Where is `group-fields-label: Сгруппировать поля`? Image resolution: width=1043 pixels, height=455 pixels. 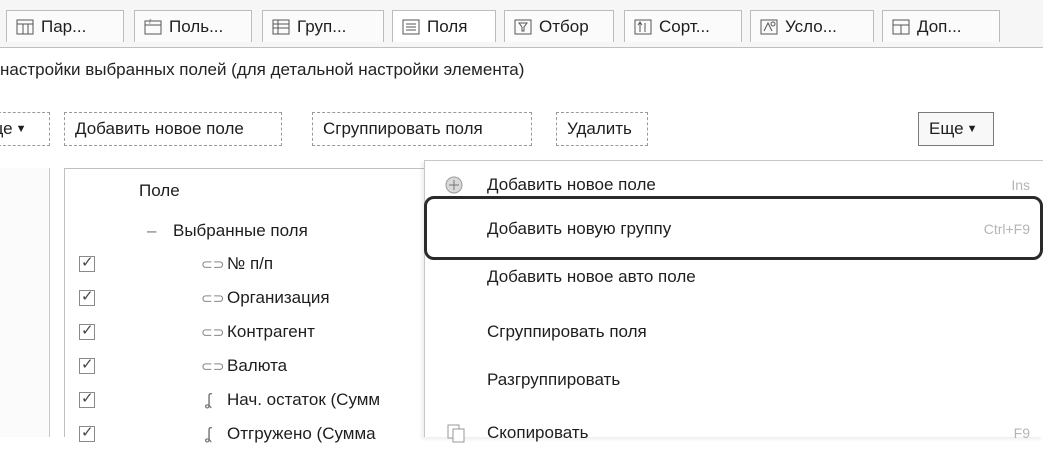
group-fields-label: Сгруппировать поля is located at coordinates (403, 128).